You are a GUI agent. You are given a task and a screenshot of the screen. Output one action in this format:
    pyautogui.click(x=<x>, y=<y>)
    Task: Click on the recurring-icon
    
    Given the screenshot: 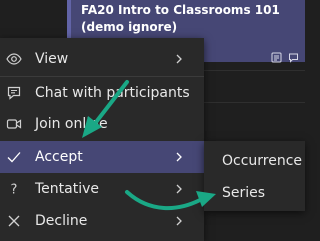 What is the action you would take?
    pyautogui.click(x=276, y=55)
    